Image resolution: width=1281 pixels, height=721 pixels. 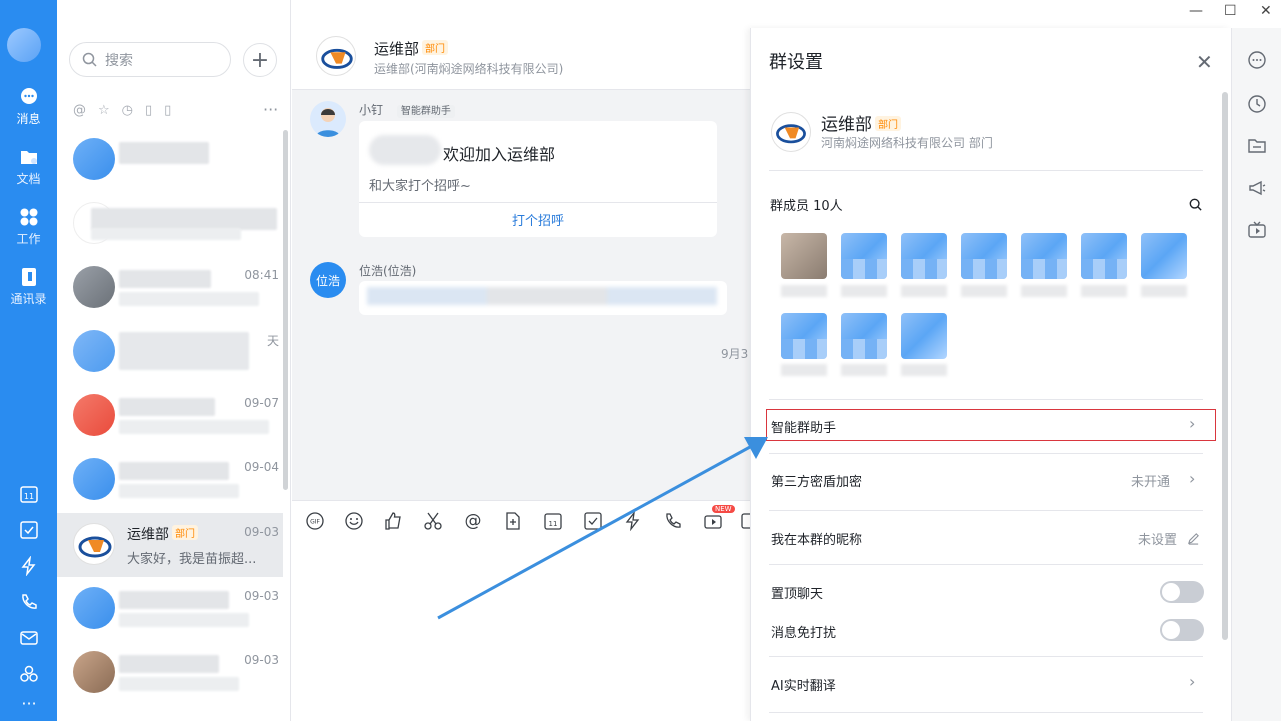 What do you see at coordinates (1257, 106) in the screenshot?
I see `history-clock-icon` at bounding box center [1257, 106].